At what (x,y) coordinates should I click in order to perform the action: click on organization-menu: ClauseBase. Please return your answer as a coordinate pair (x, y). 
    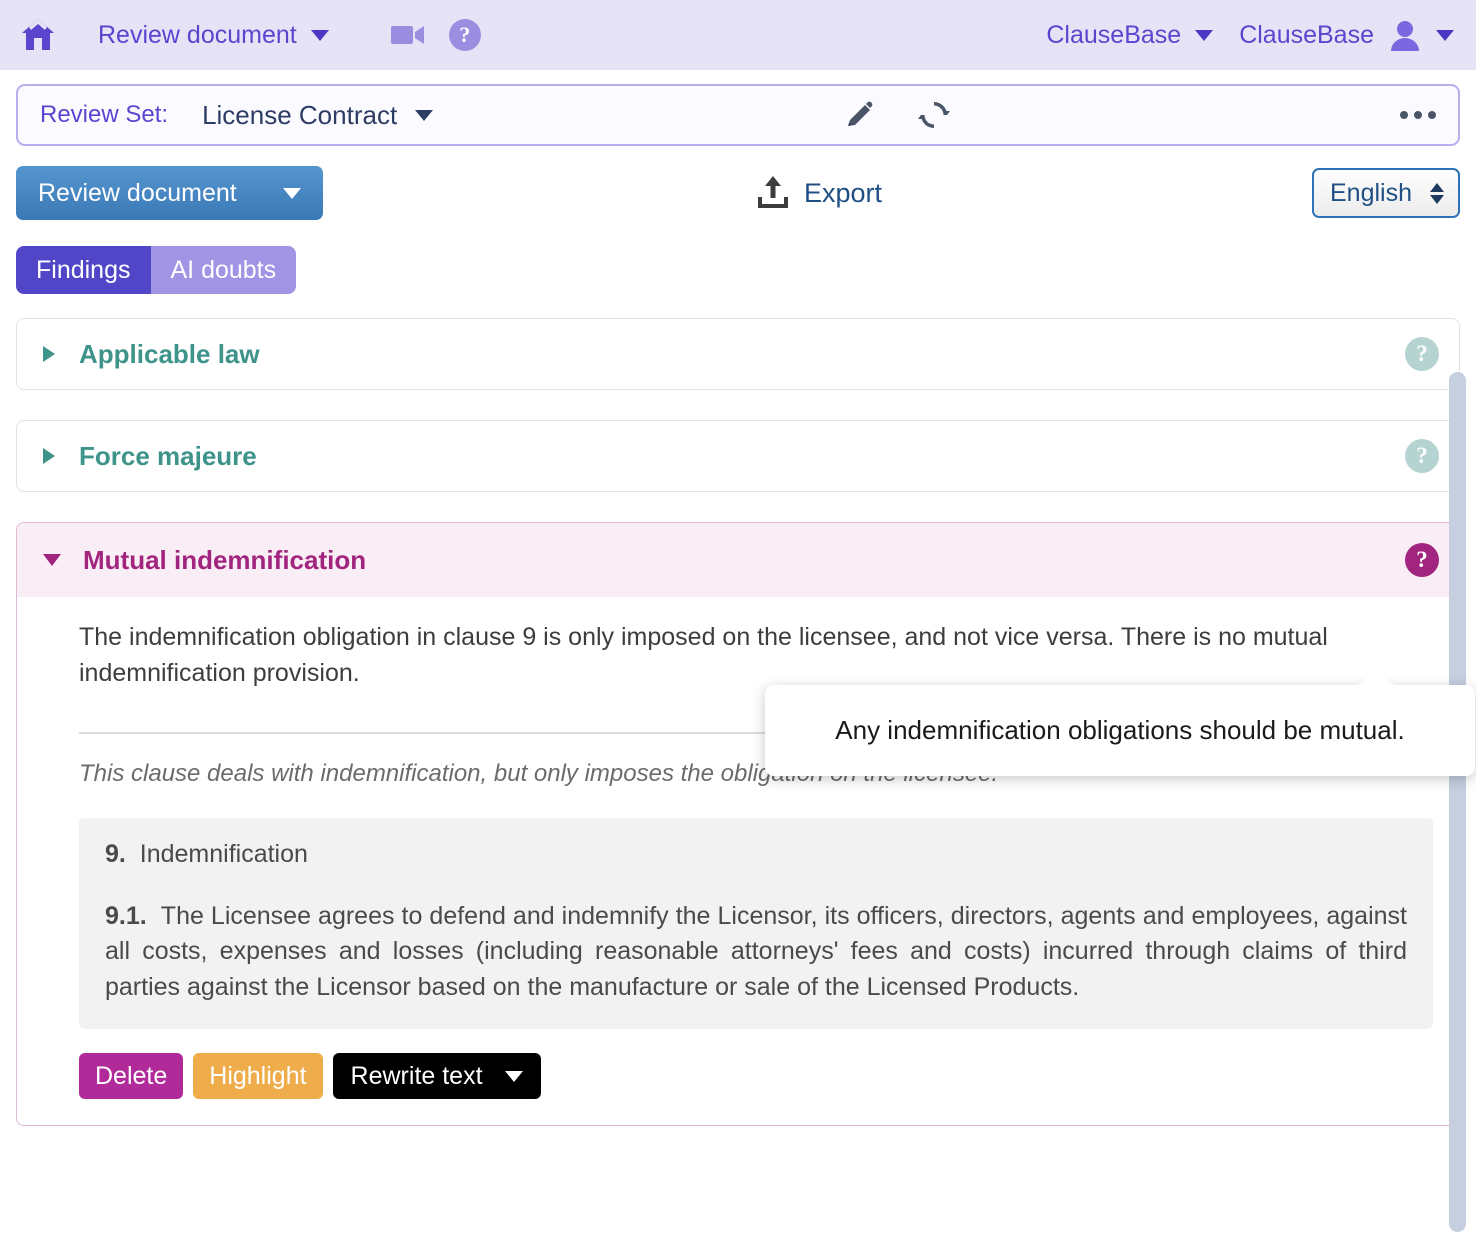
    Looking at the image, I should click on (1130, 35).